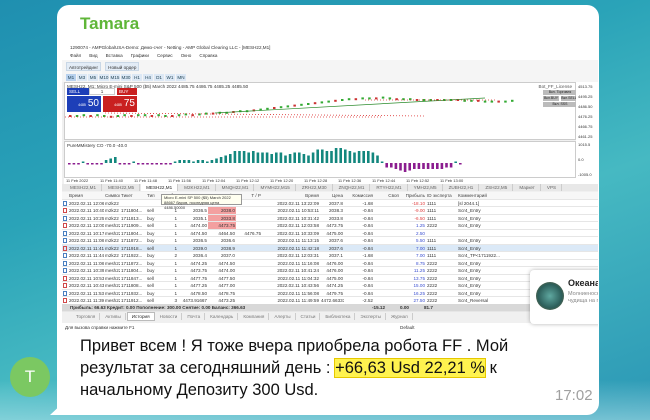  I want to click on buy-button: 4485 75, so click(120, 104).